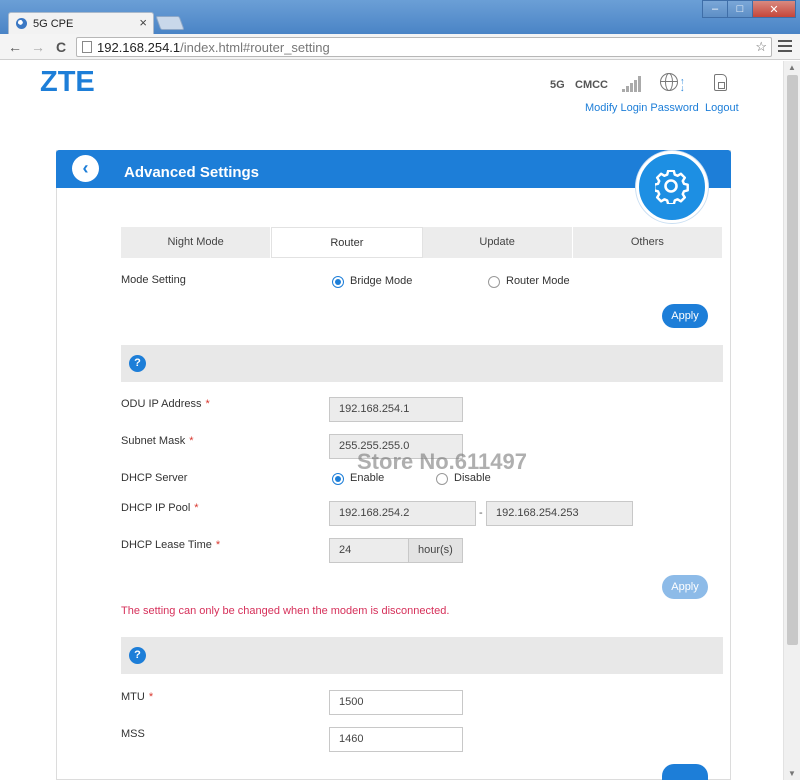  What do you see at coordinates (137, 697) in the screenshot?
I see `mtu-label: MTU *` at bounding box center [137, 697].